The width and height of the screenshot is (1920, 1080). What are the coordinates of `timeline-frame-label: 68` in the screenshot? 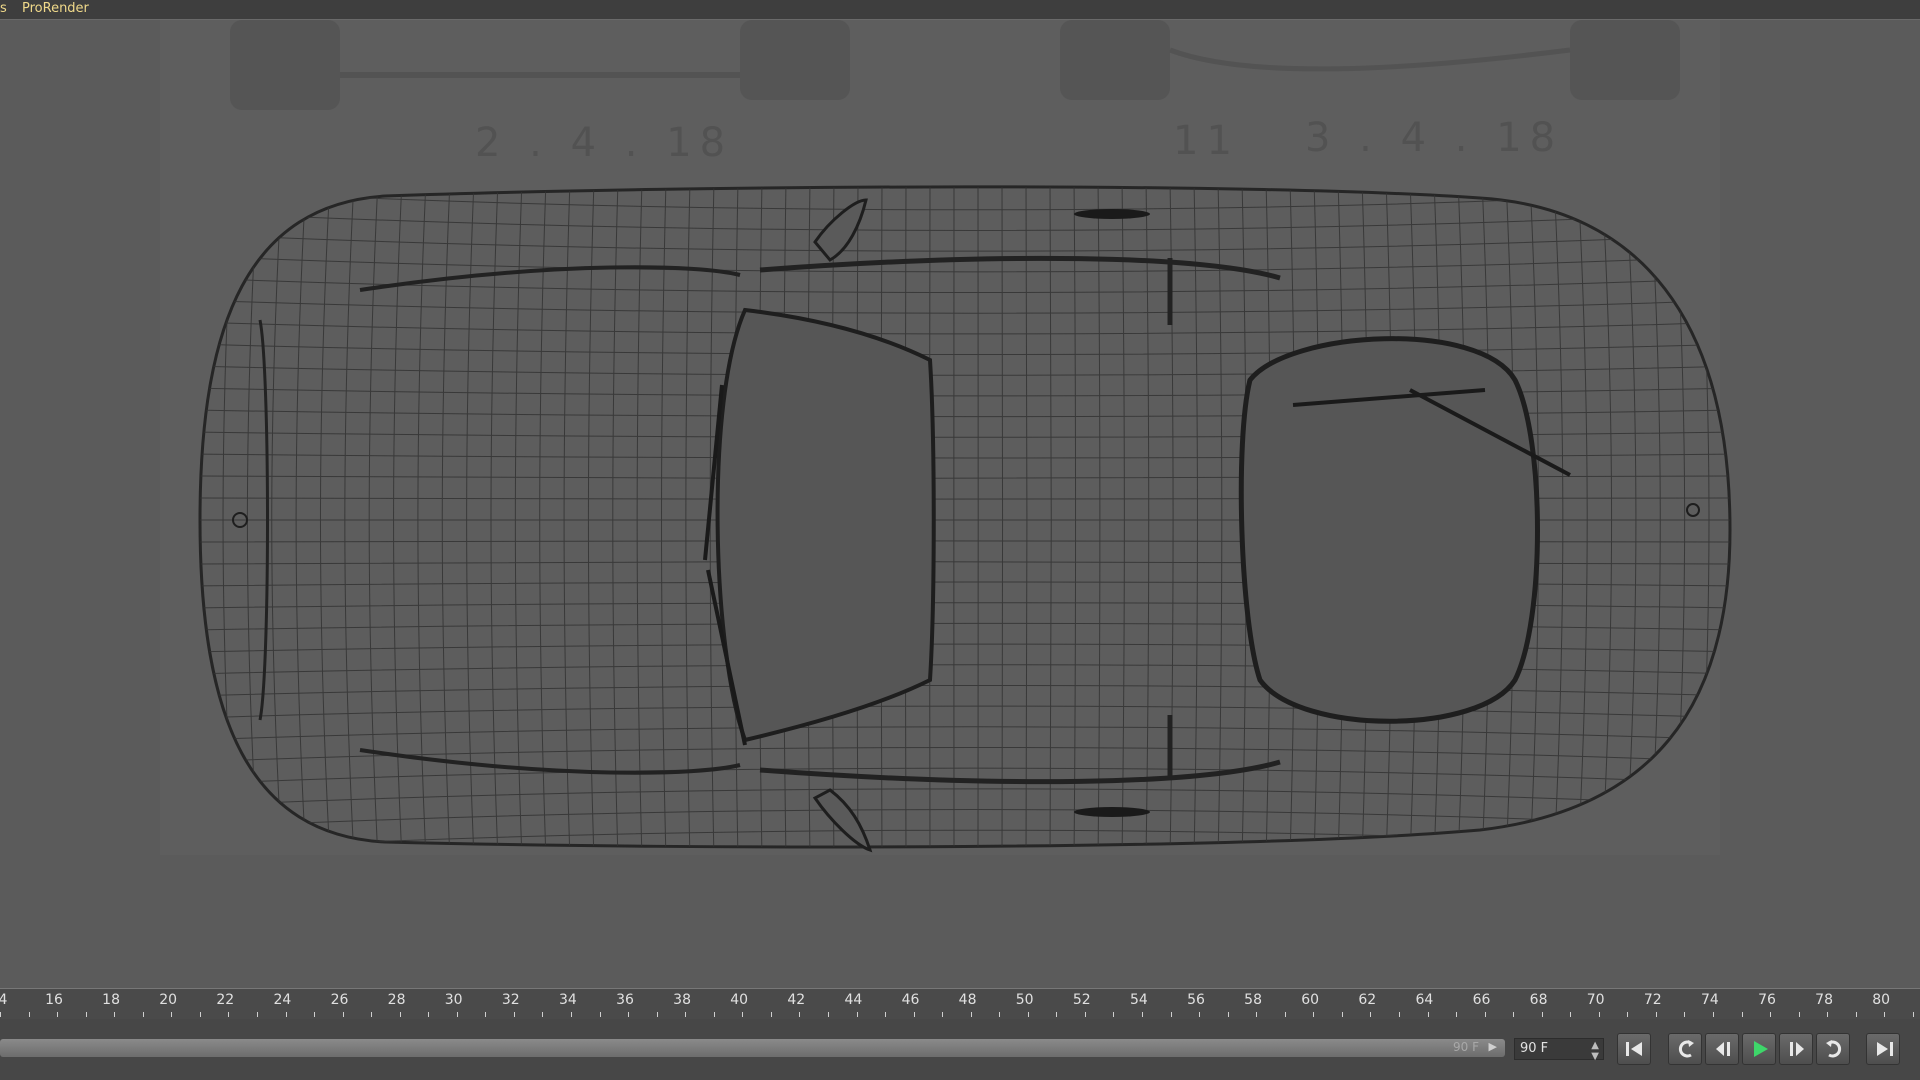 It's located at (1538, 1000).